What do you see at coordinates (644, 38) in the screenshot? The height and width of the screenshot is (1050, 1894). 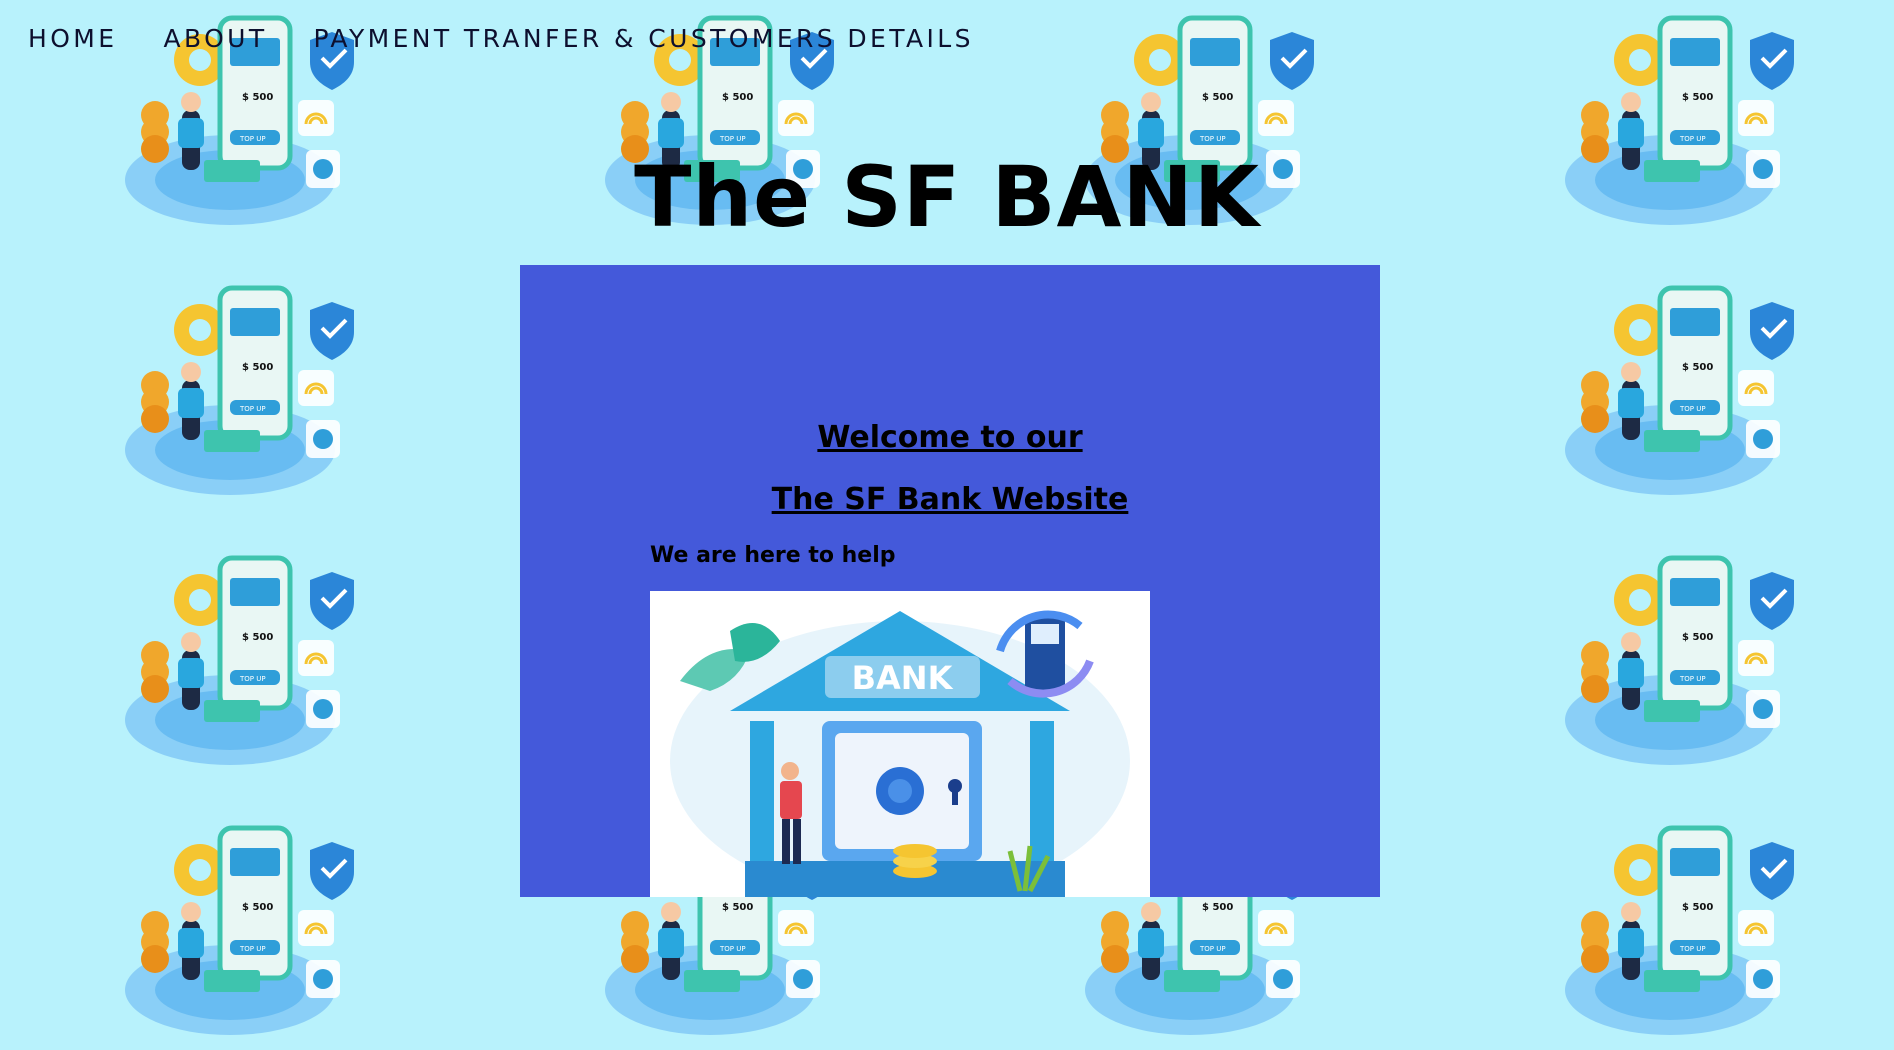 I see `nav-payment-transfer-link: PAYMENT TRANFER & CUSTOMERS DETAILS` at bounding box center [644, 38].